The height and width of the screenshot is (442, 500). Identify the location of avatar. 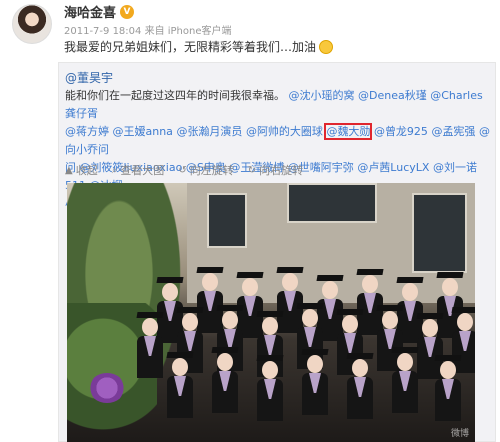
(32, 24).